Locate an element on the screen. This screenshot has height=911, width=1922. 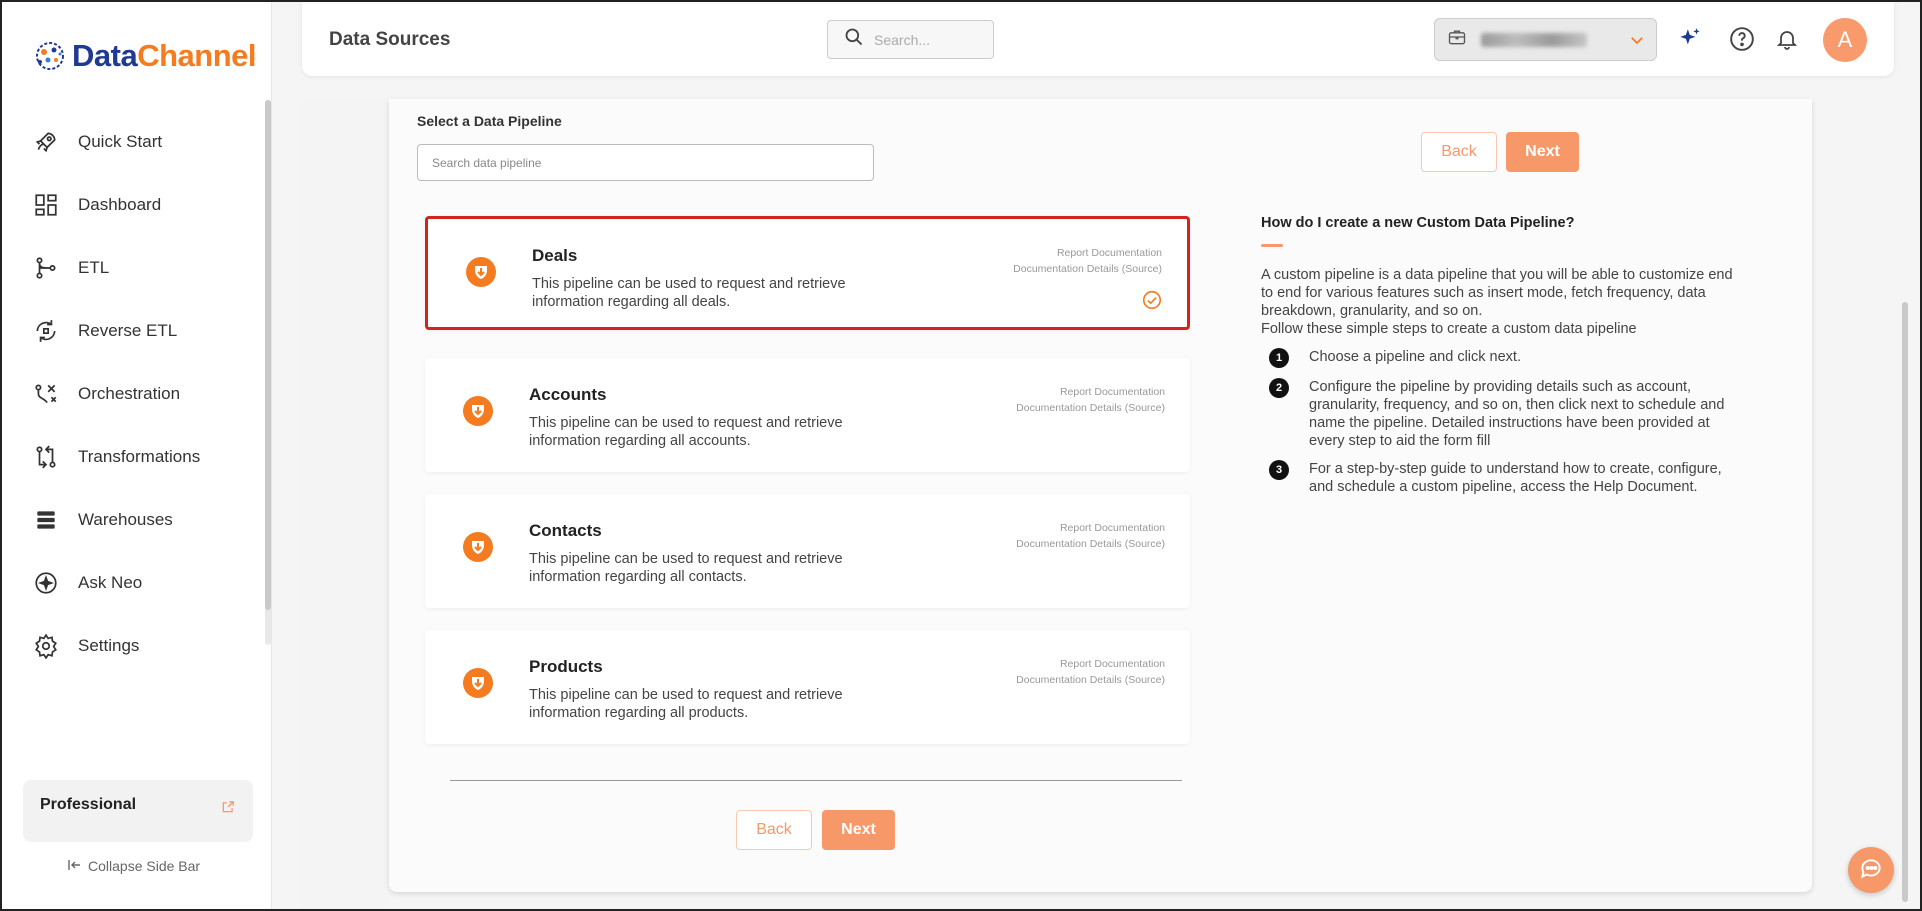
sidebar-item-warehouses: Warehouses is located at coordinates (132, 519).